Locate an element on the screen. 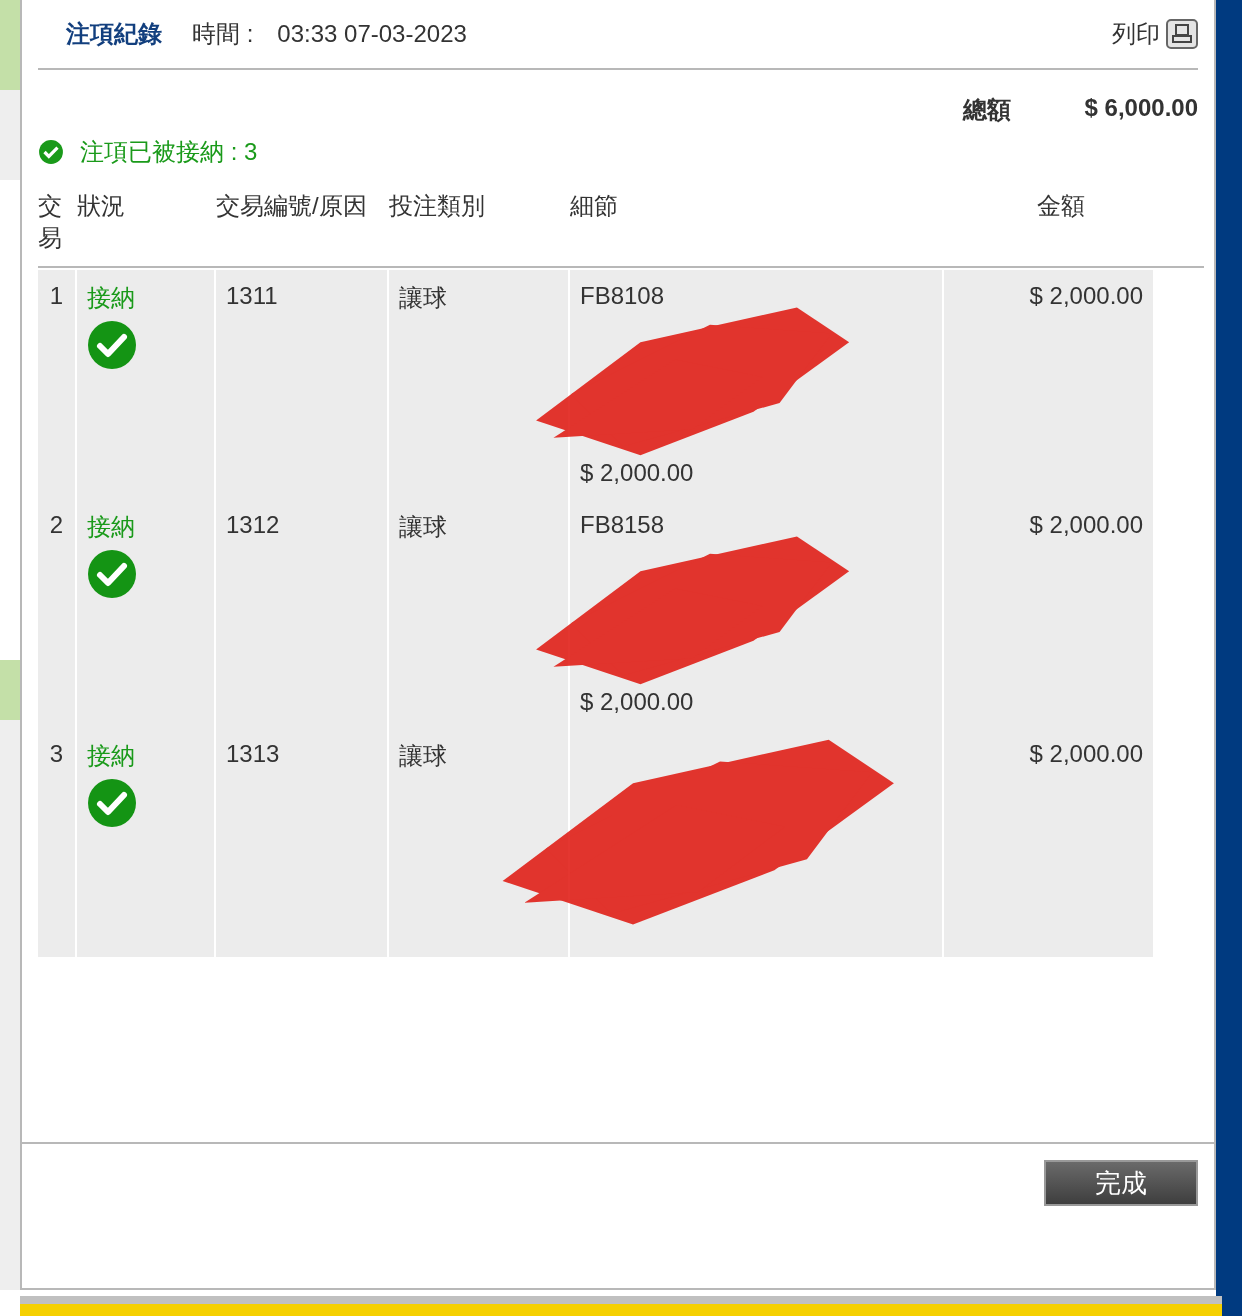  done-button: 完成 is located at coordinates (1121, 1183).